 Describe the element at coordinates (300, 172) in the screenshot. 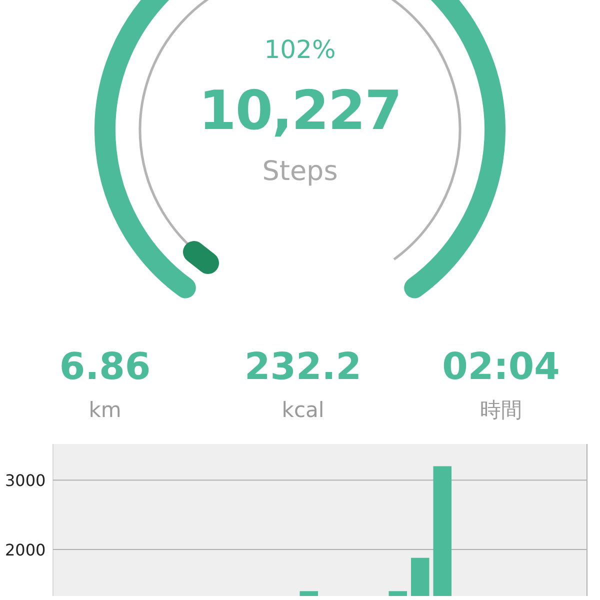

I see `step-unit: Steps` at that location.